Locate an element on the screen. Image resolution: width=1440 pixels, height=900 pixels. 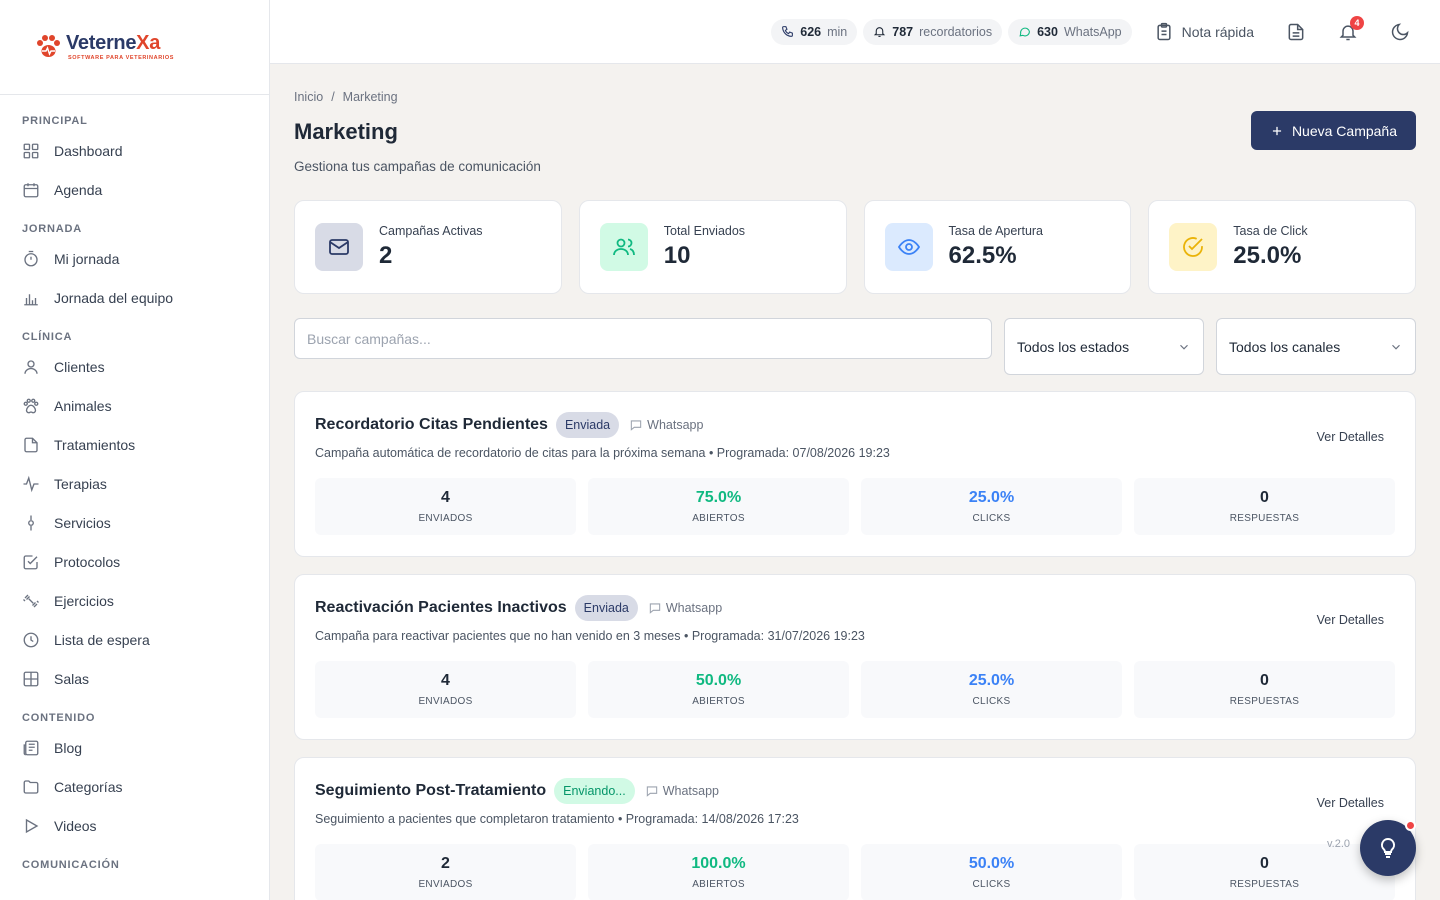
sidebar-item-jornada-equipo: Jornada del equipo is located at coordinates (134, 297).